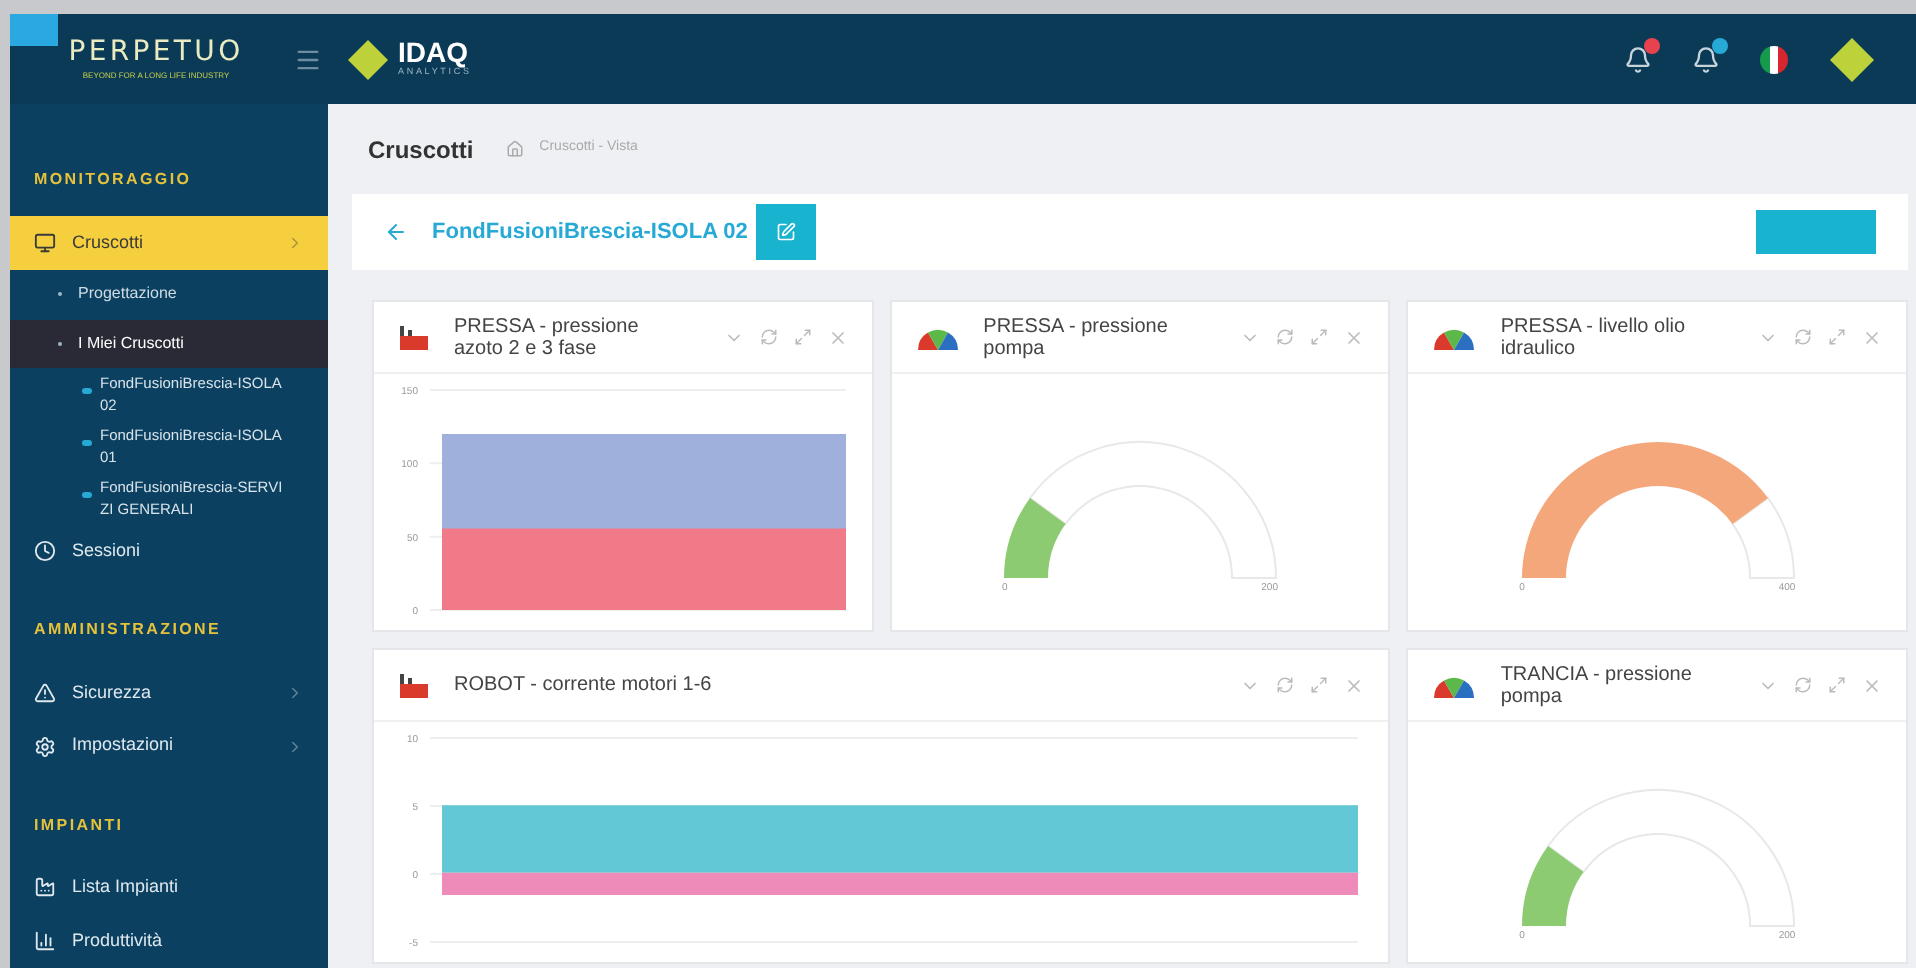 This screenshot has width=1916, height=968. I want to click on section-heading: IMPIANTI, so click(79, 825).